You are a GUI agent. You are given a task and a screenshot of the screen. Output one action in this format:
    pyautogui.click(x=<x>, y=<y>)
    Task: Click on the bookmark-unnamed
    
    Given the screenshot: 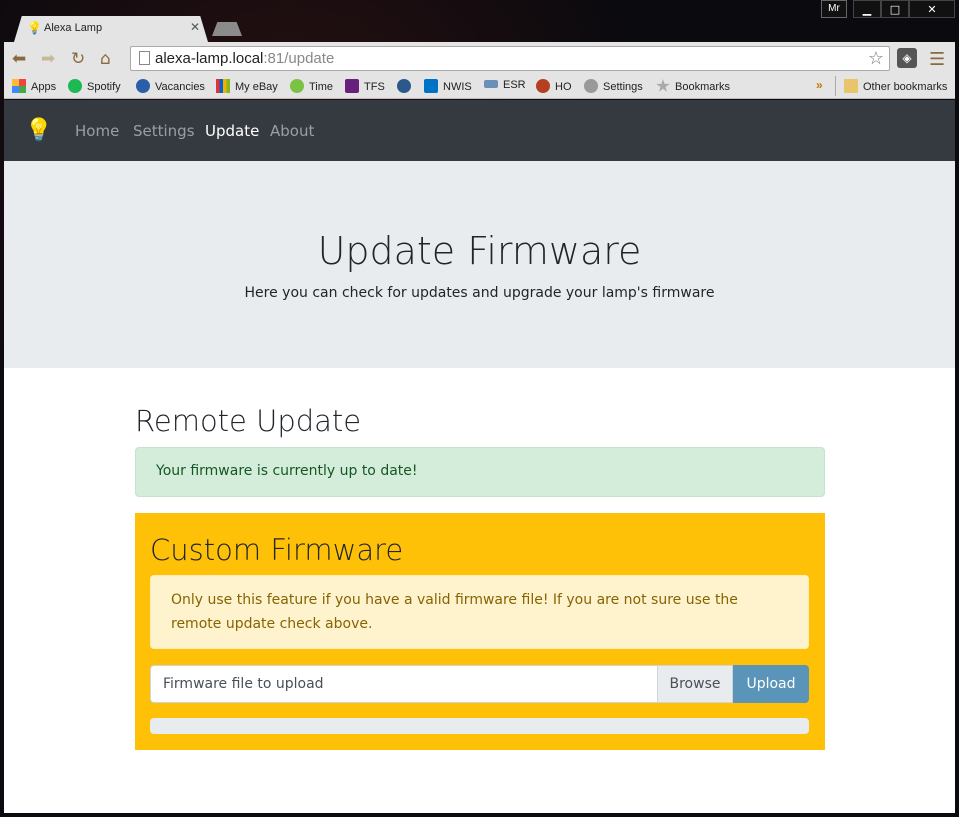 What is the action you would take?
    pyautogui.click(x=406, y=86)
    